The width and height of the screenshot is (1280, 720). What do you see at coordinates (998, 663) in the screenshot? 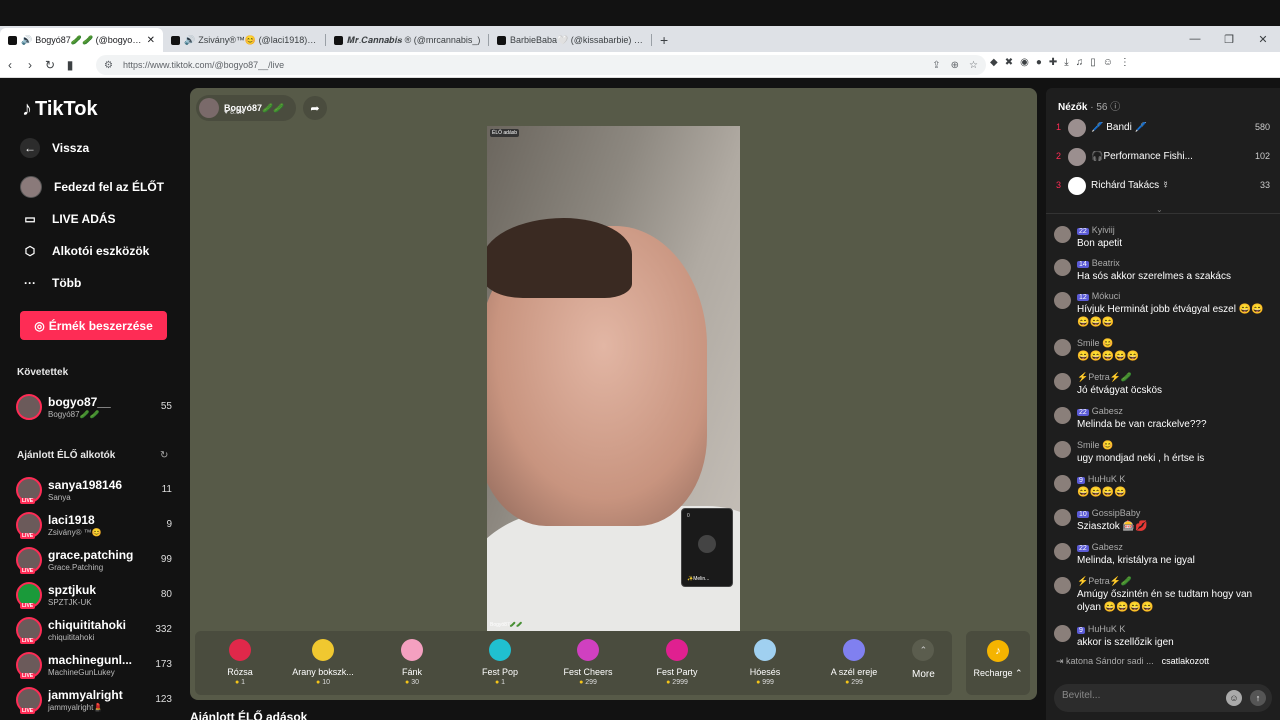
I see `recharge-button: ♪ Recharge ⌃` at bounding box center [998, 663].